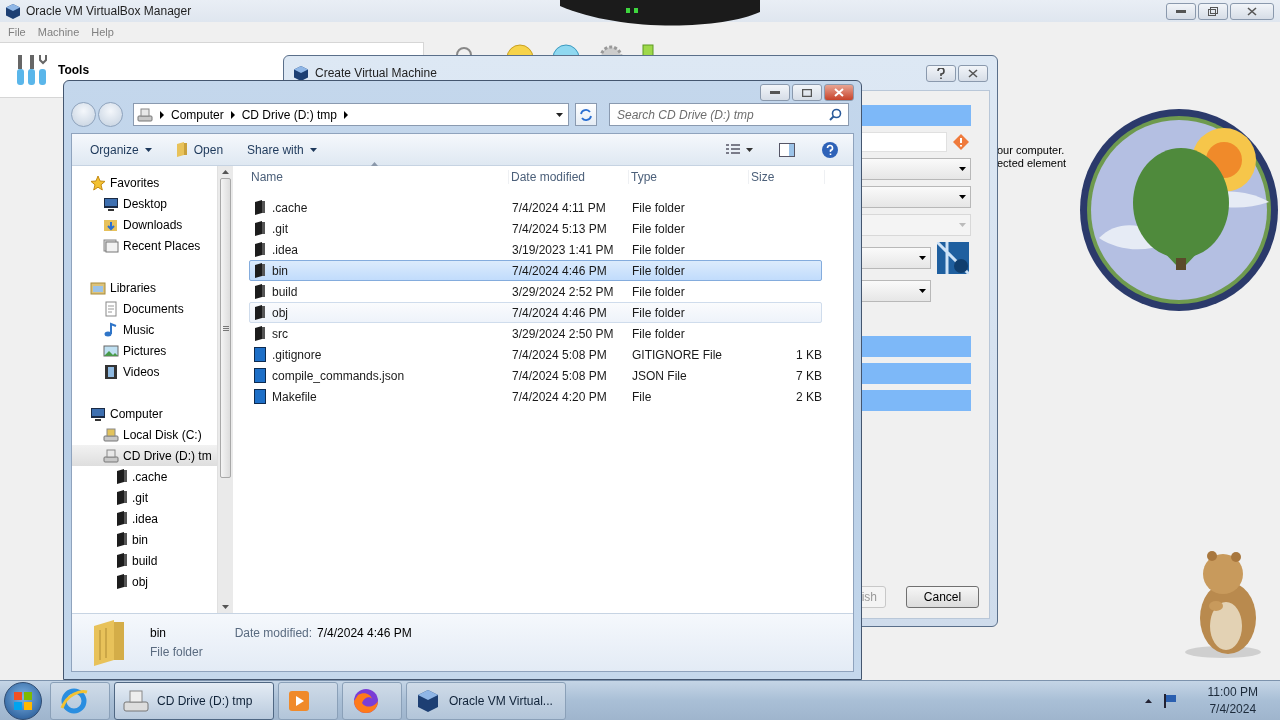  Describe the element at coordinates (280, 228) in the screenshot. I see `file-name: .git` at that location.